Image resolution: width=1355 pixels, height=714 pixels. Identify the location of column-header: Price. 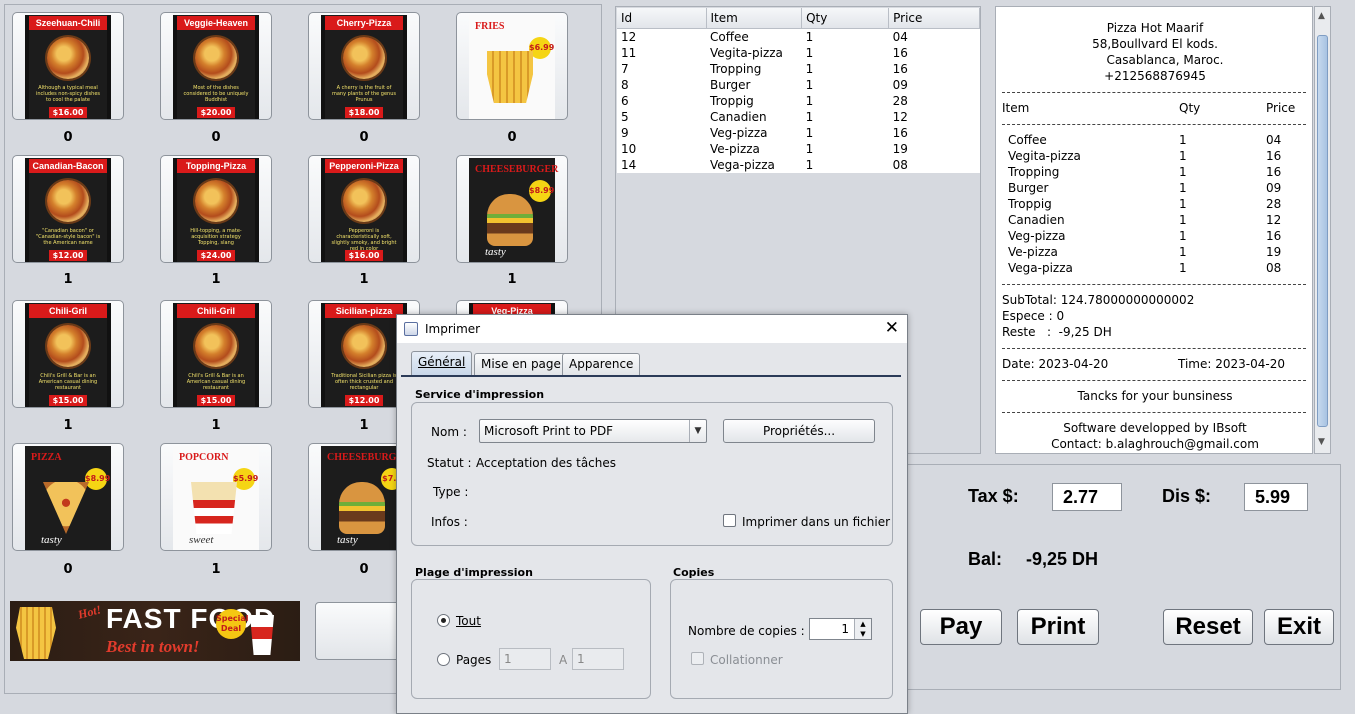
(934, 18).